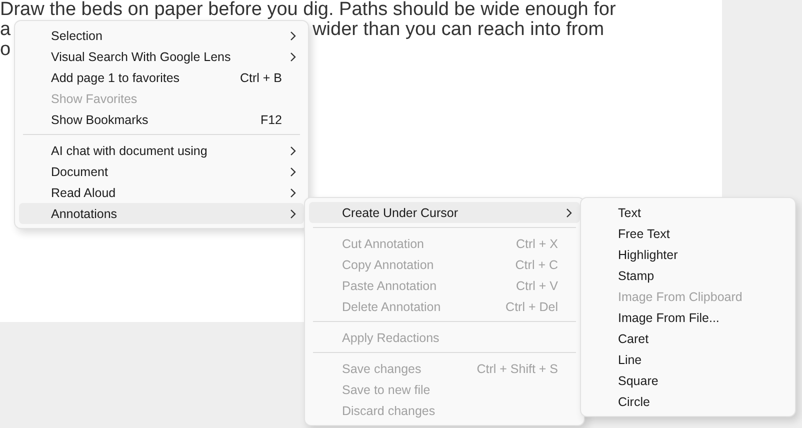 This screenshot has height=428, width=802. What do you see at coordinates (688, 359) in the screenshot?
I see `menu-item: Line` at bounding box center [688, 359].